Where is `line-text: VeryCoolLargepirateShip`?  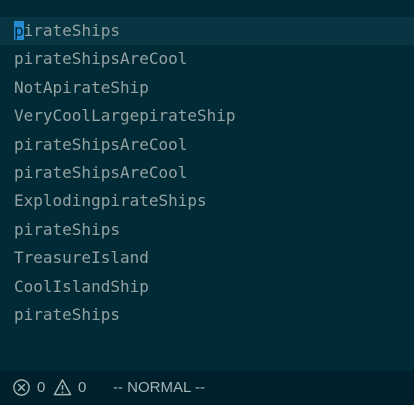
line-text: VeryCoolLargepirateShip is located at coordinates (125, 116).